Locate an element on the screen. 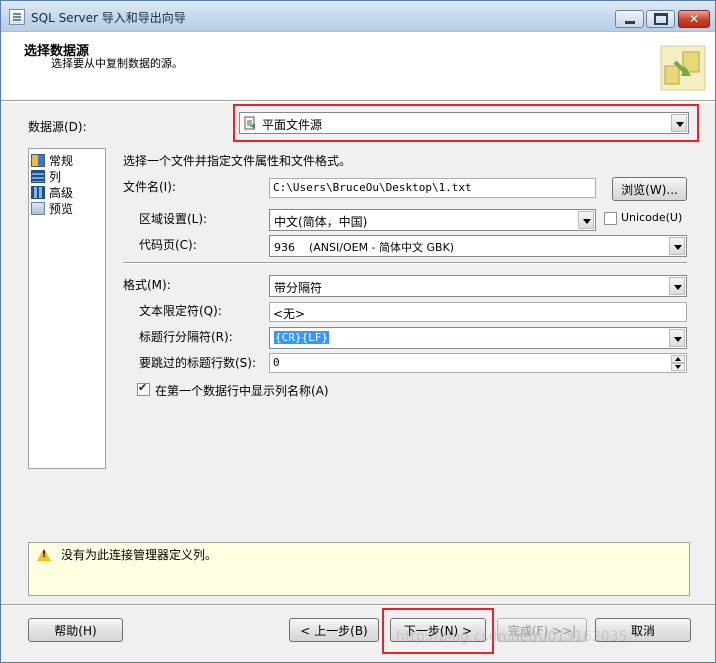 The width and height of the screenshot is (716, 663). format-label: 格式(M): is located at coordinates (147, 285).